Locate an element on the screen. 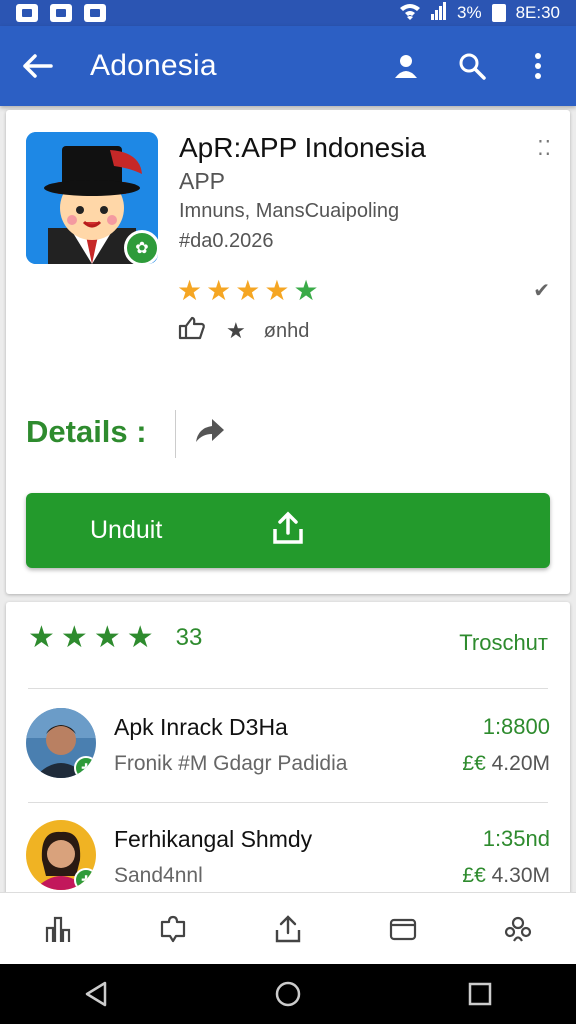 The image size is (576, 1024). size-value: 4.30M is located at coordinates (520, 875).